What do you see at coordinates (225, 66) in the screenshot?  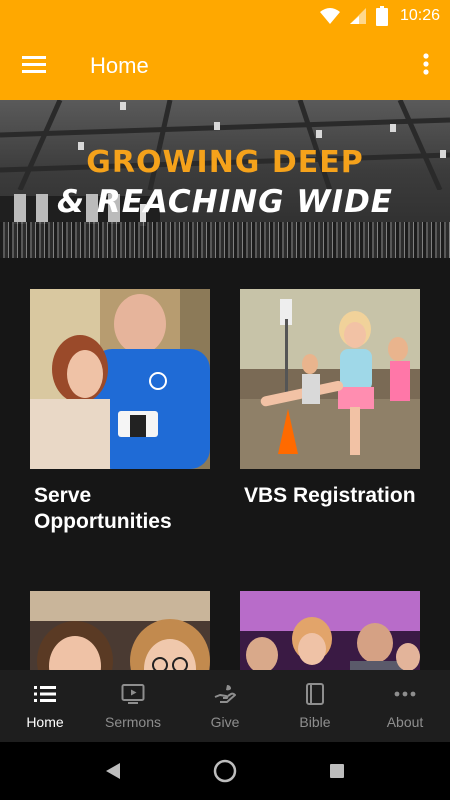 I see `app-bar: Home` at bounding box center [225, 66].